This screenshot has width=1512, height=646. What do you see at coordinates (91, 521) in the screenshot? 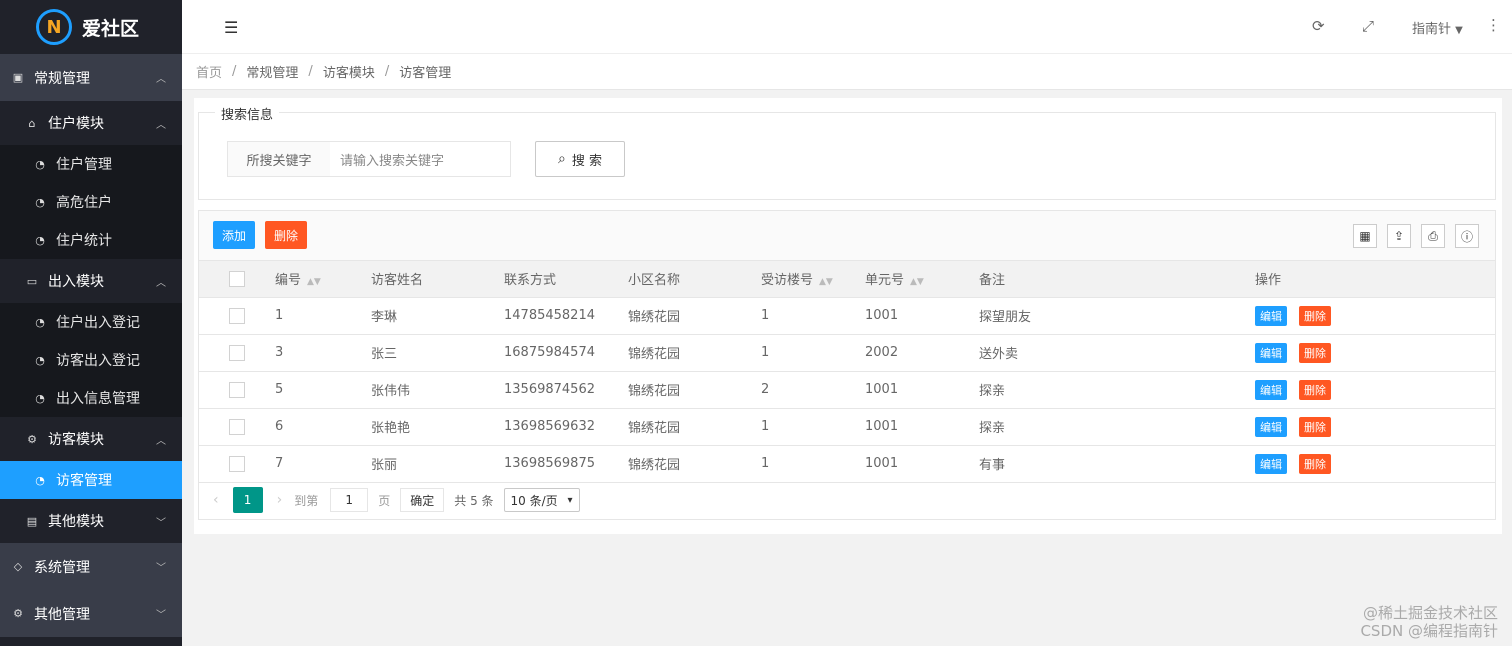
I see `sidebar-sub-other: ▤ 其他模块 ﹀` at bounding box center [91, 521].